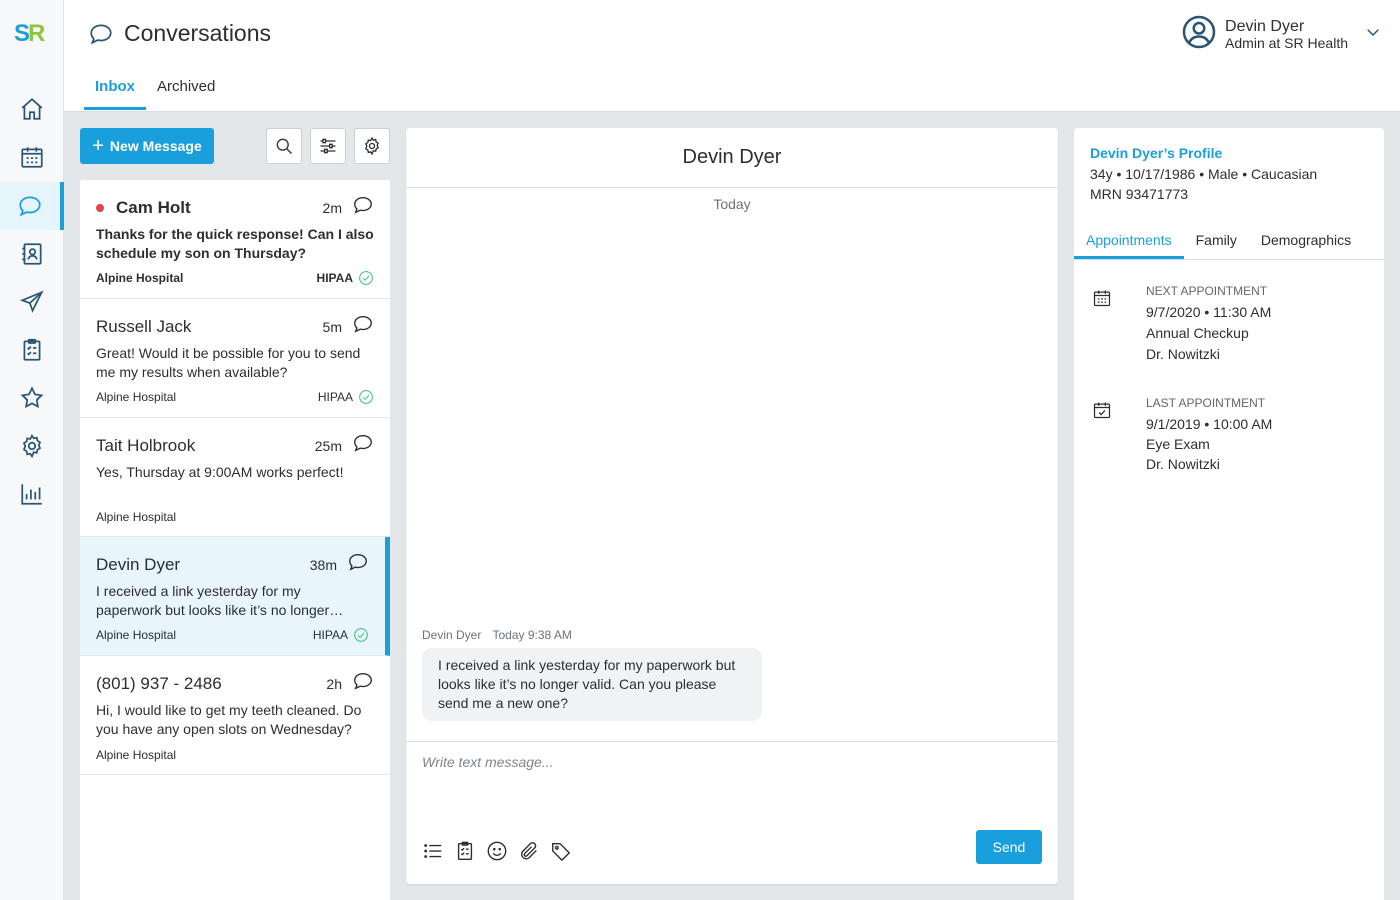 The height and width of the screenshot is (900, 1400). I want to click on nav-calendar, so click(32, 157).